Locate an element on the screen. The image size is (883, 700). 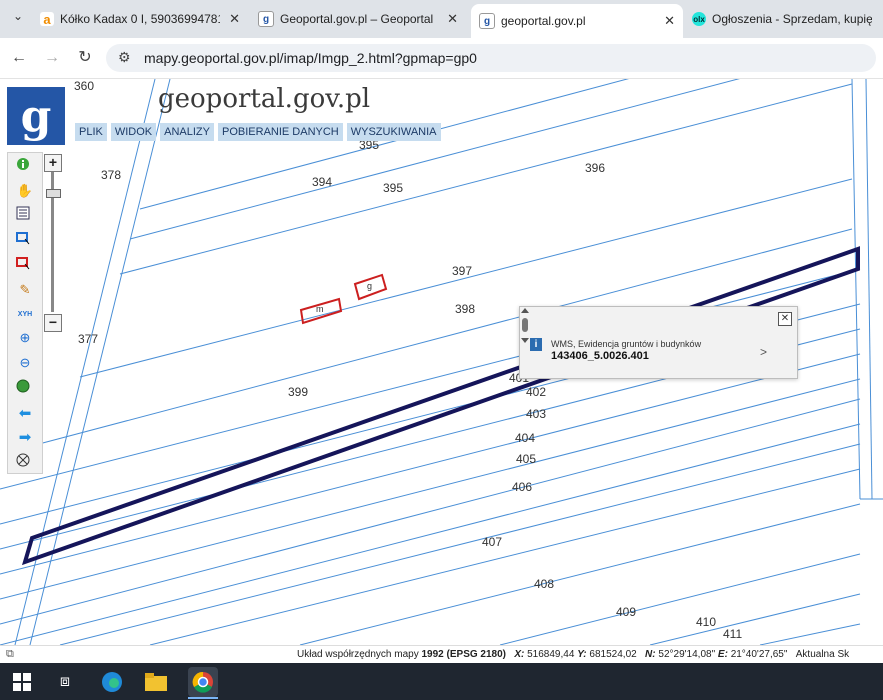
y-value: 681524,02 is located at coordinates (613, 654).